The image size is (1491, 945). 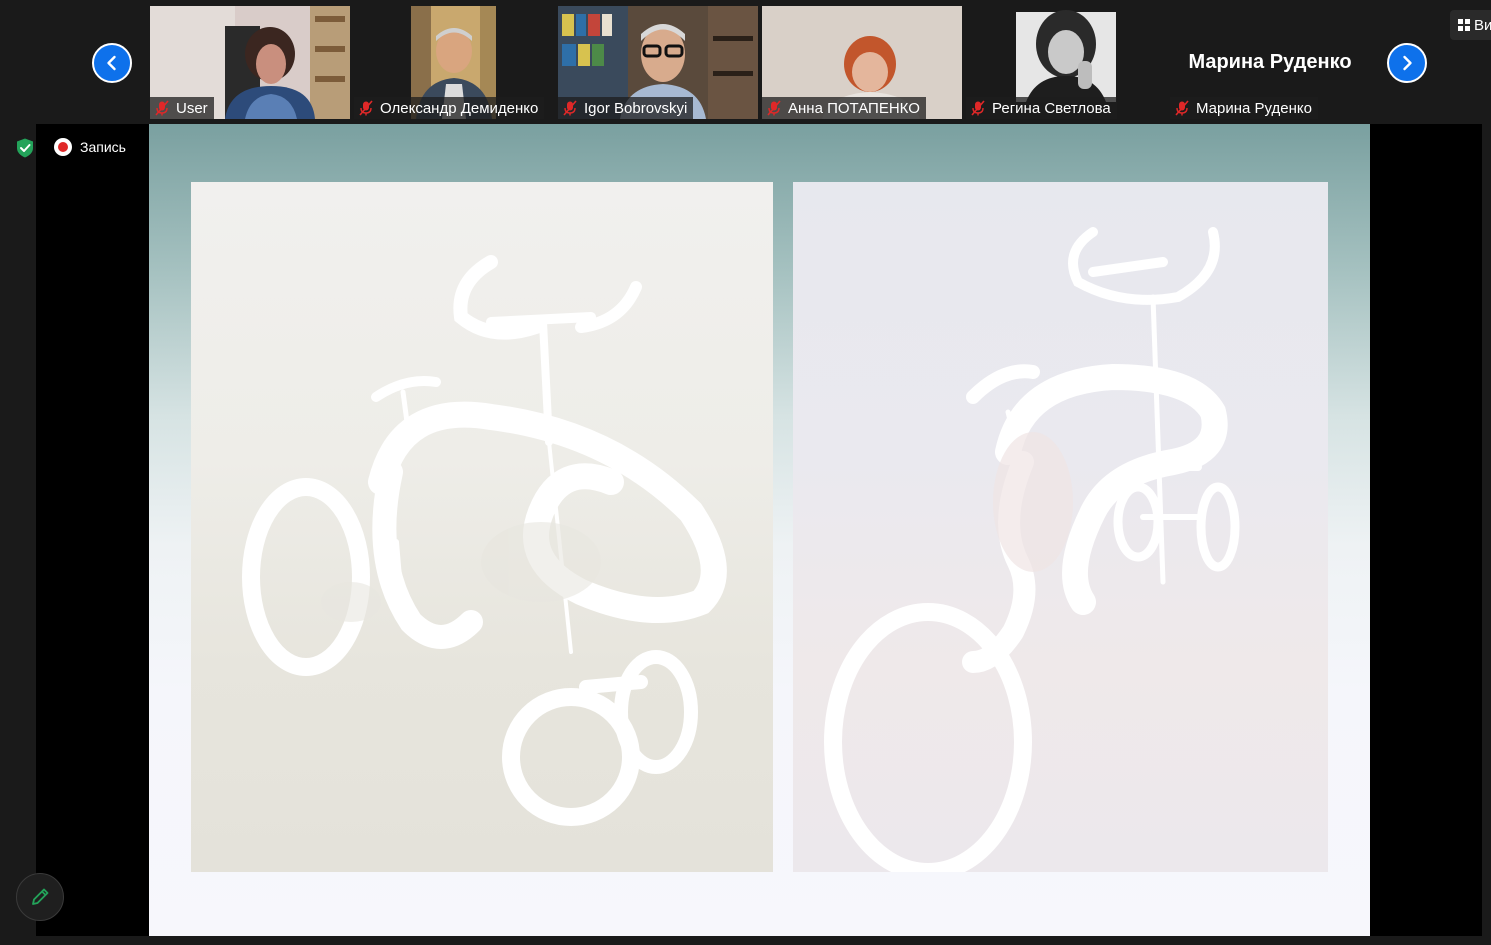 What do you see at coordinates (1051, 108) in the screenshot?
I see `participant-name: Регина Светлова` at bounding box center [1051, 108].